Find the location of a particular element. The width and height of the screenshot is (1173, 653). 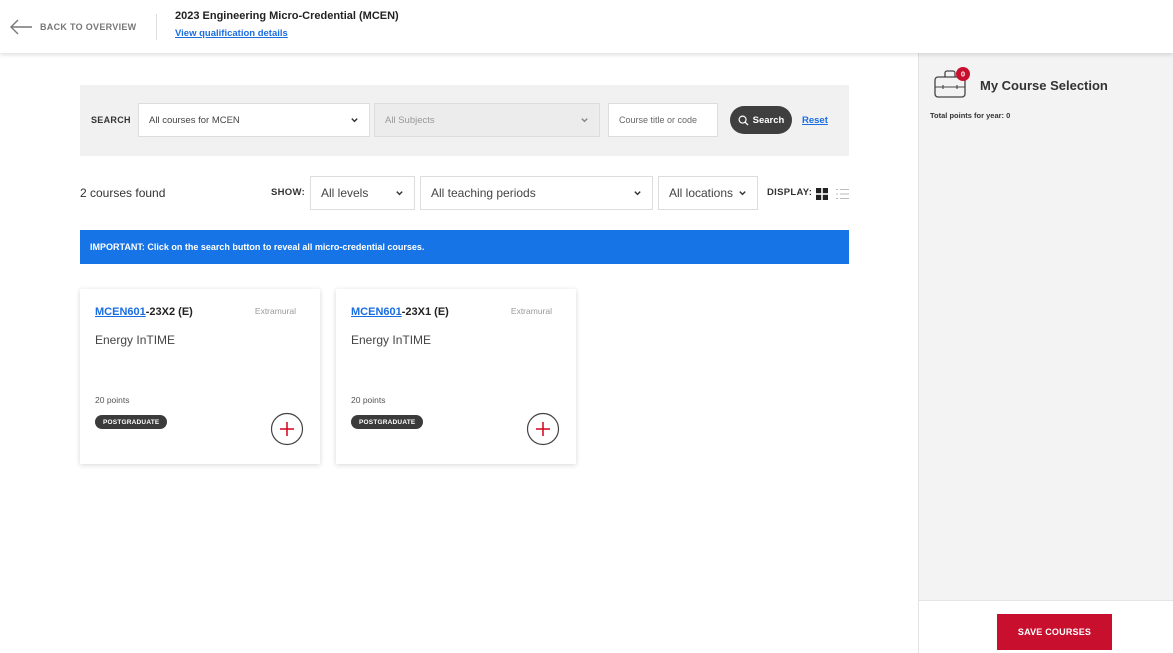

magnifier-icon is located at coordinates (743, 120).